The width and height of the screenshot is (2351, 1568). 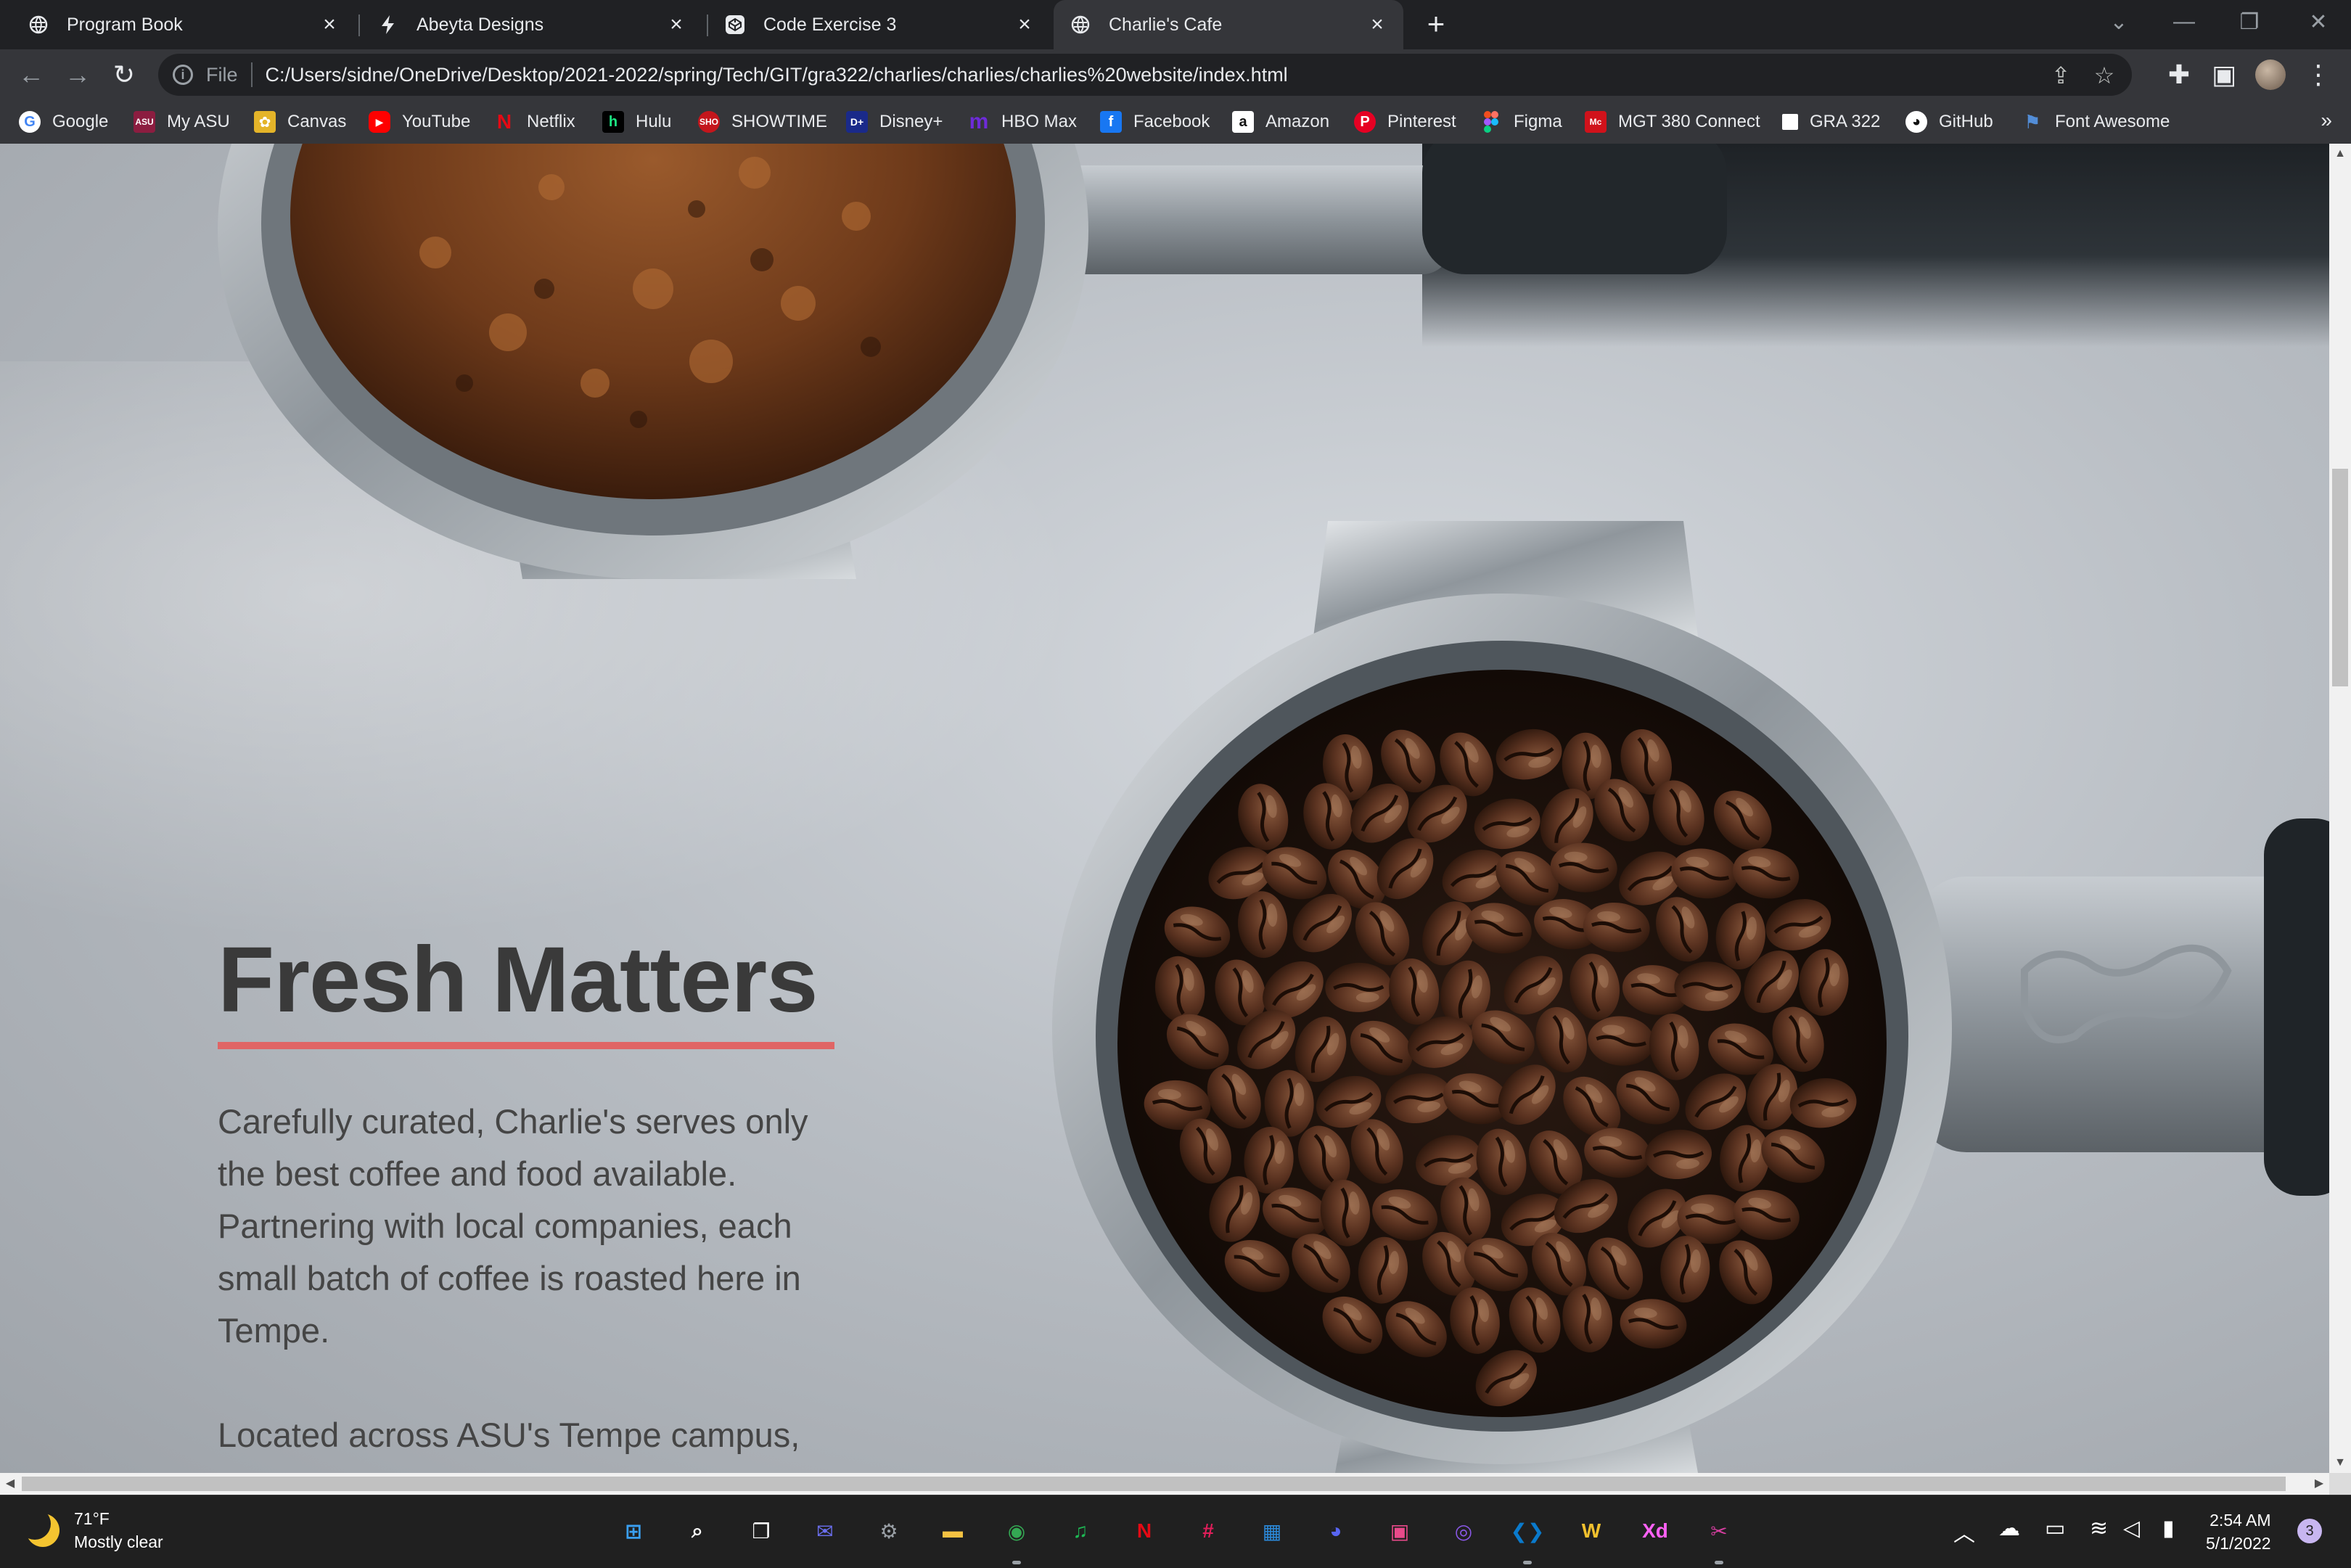 I want to click on tab-abeyta-designs: Abeyta Designs ×, so click(x=531, y=24).